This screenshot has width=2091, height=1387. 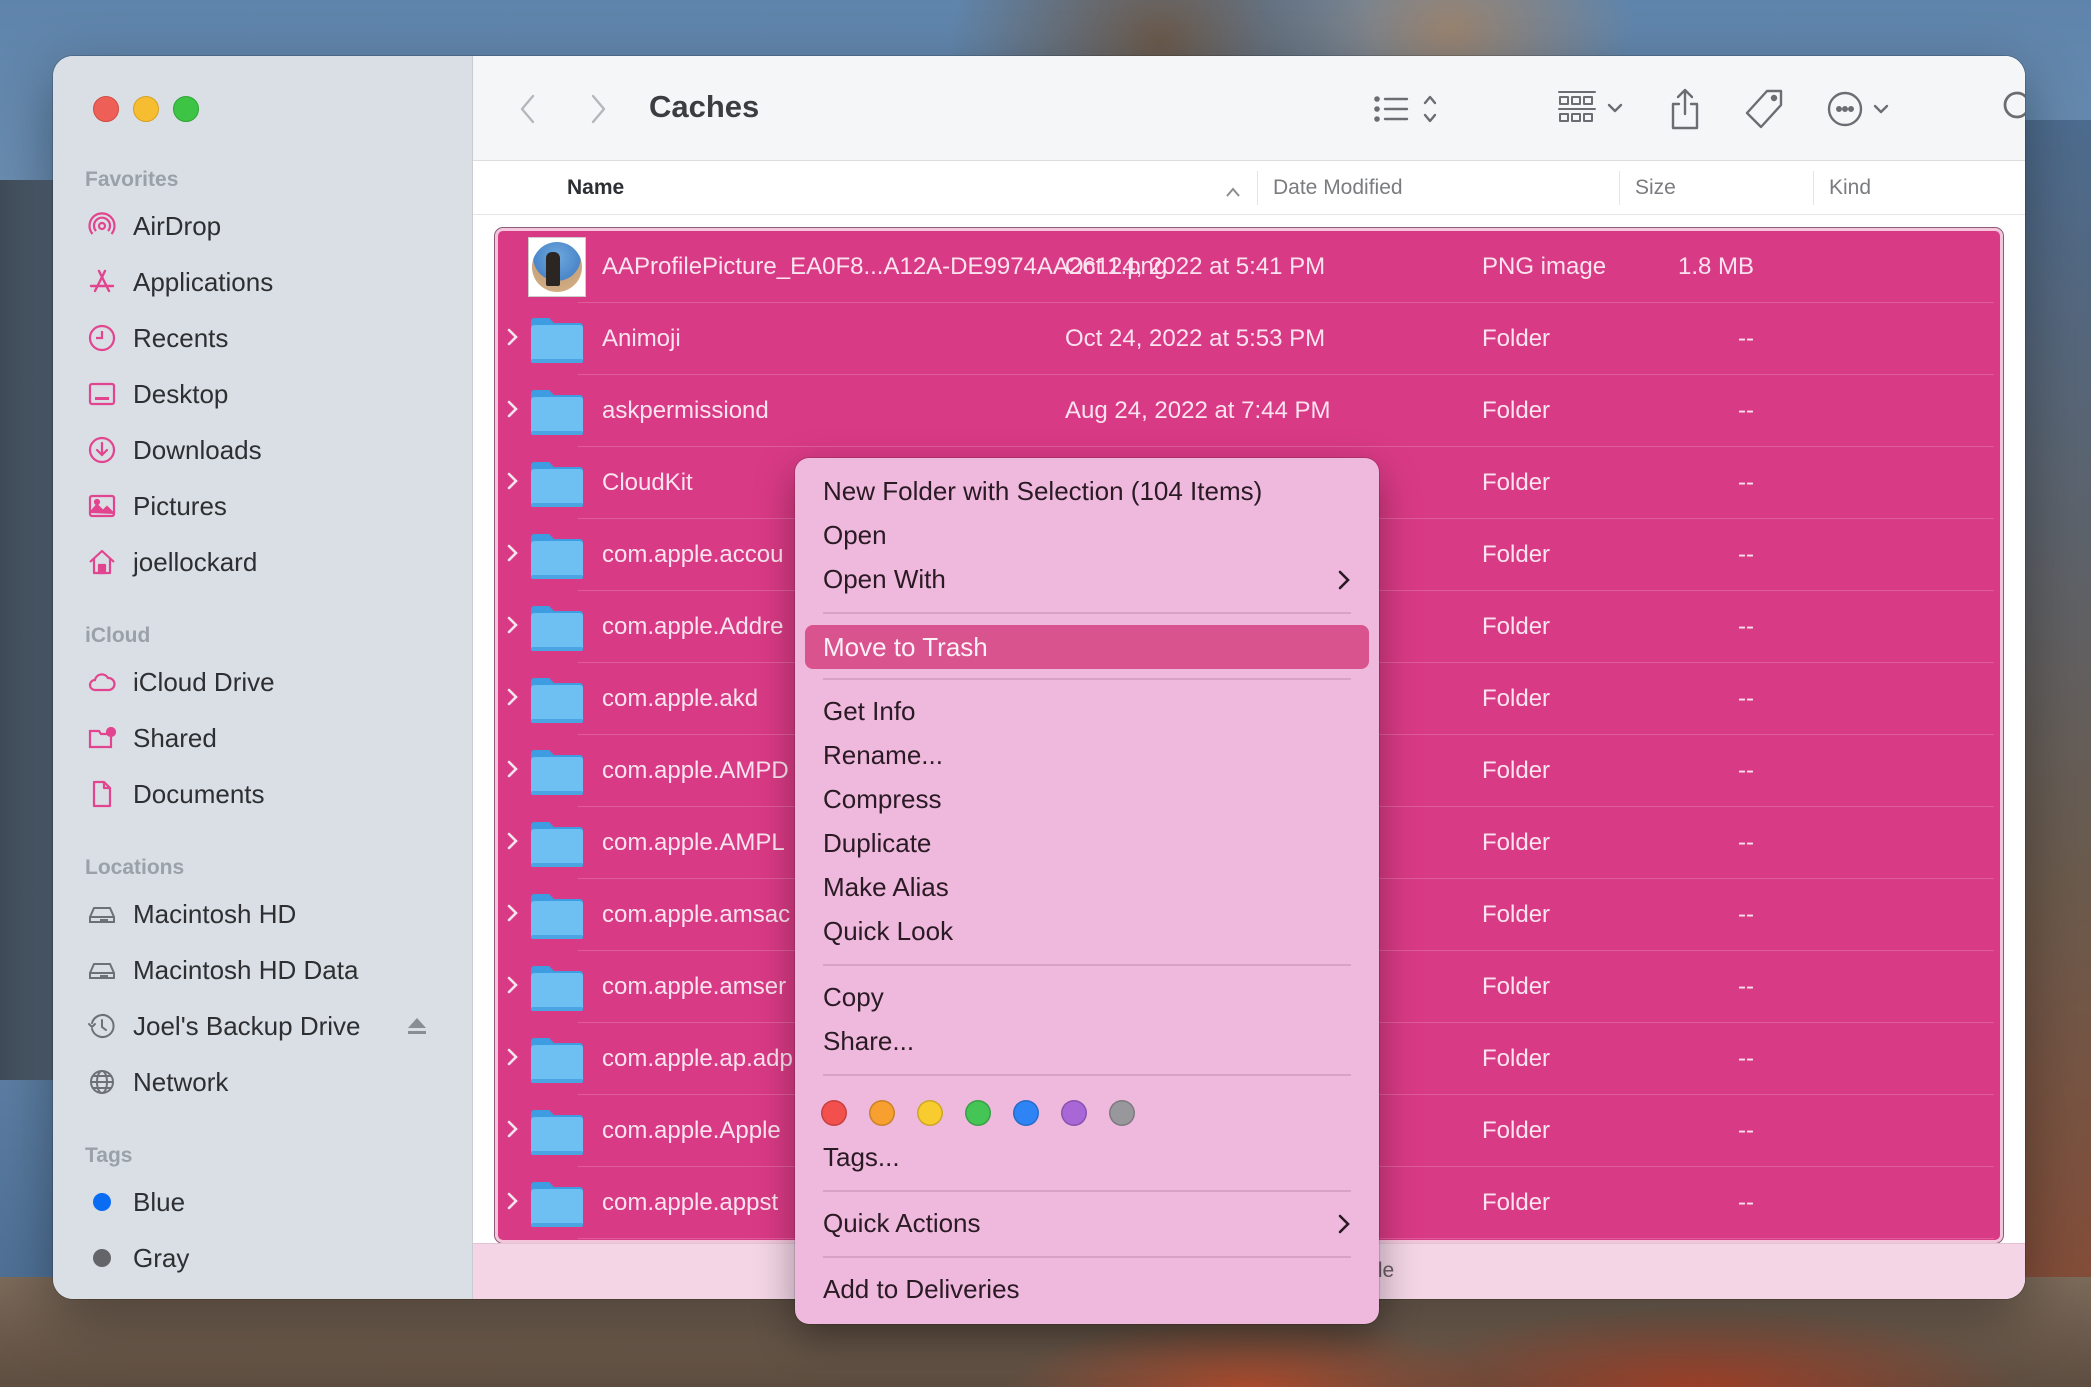 I want to click on tag-color-red, so click(x=834, y=1113).